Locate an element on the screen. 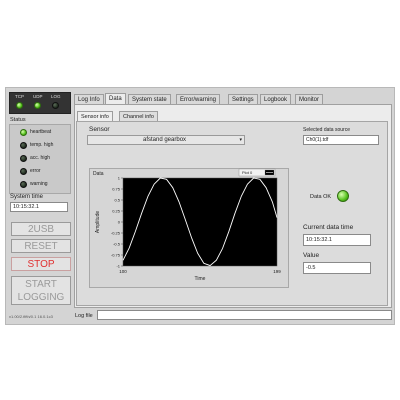 Image resolution: width=400 pixels, height=400 pixels. value-label: Value is located at coordinates (311, 255).